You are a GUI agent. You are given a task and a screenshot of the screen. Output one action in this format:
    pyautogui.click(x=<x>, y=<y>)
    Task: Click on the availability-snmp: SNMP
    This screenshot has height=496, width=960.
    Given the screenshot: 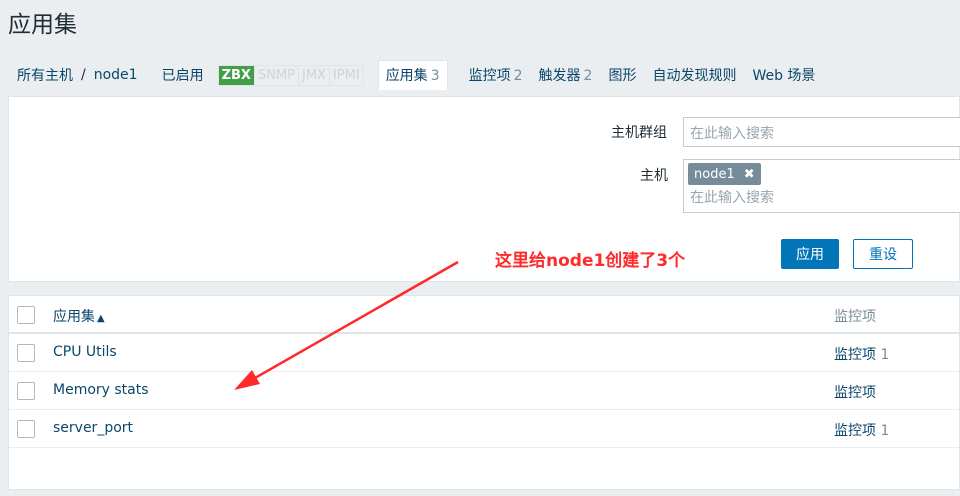 What is the action you would take?
    pyautogui.click(x=275, y=75)
    